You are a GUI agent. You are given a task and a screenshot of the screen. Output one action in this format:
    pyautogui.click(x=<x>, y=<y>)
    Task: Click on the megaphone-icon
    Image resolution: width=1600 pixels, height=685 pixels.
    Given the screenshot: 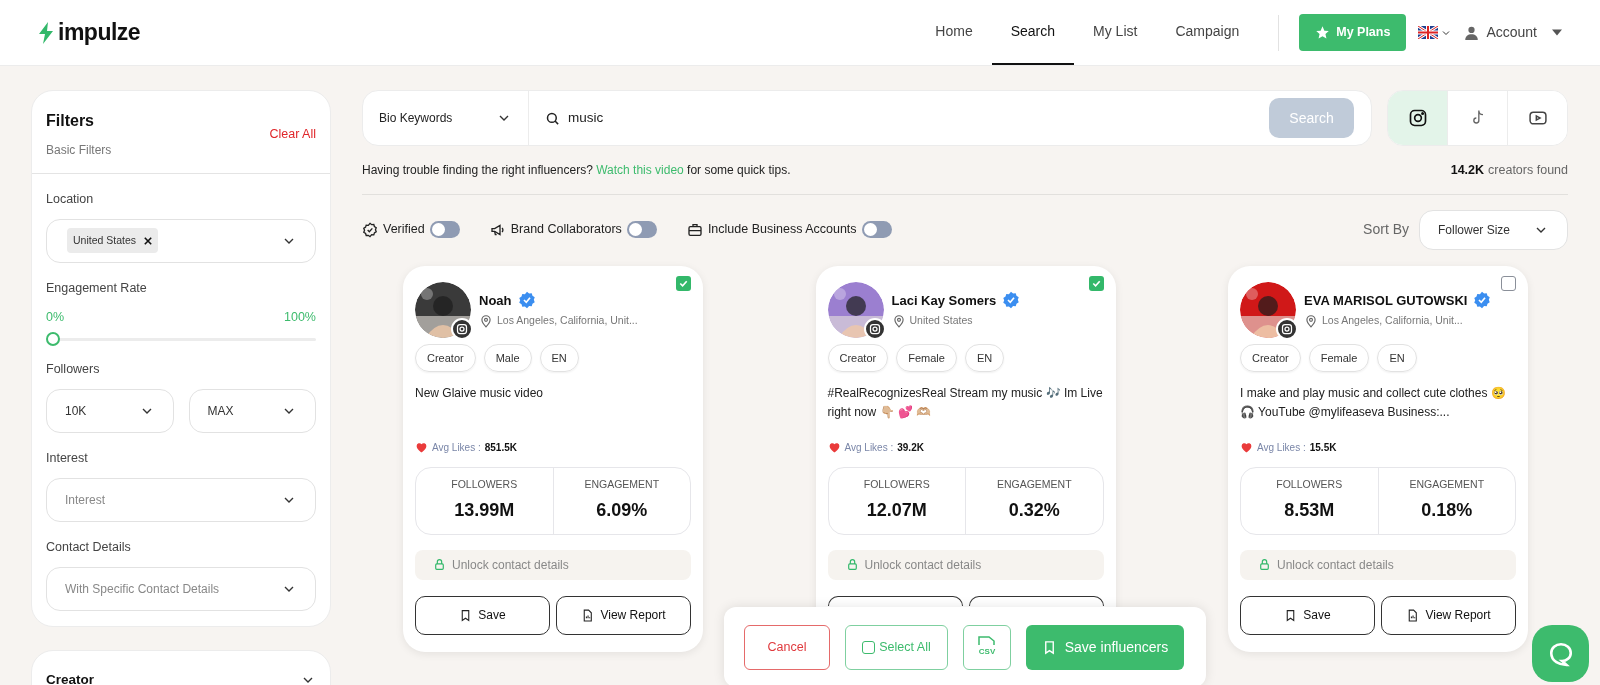 What is the action you would take?
    pyautogui.click(x=497, y=229)
    